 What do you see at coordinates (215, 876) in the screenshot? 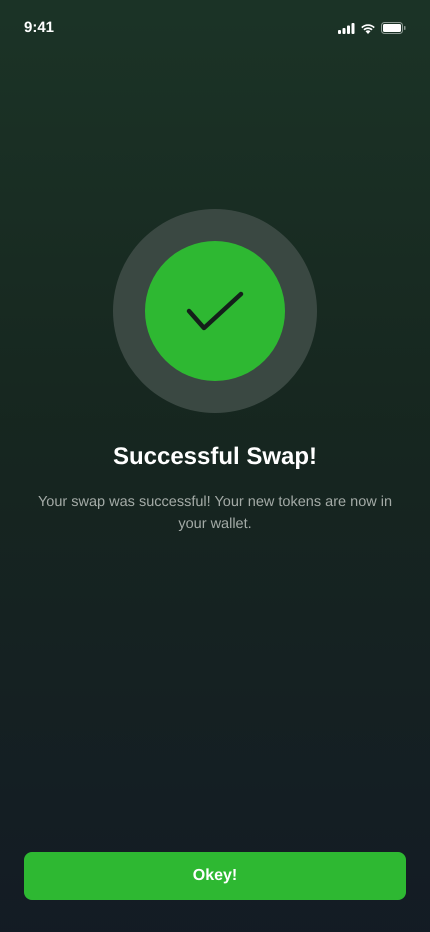
I see `okey-button: Okey!` at bounding box center [215, 876].